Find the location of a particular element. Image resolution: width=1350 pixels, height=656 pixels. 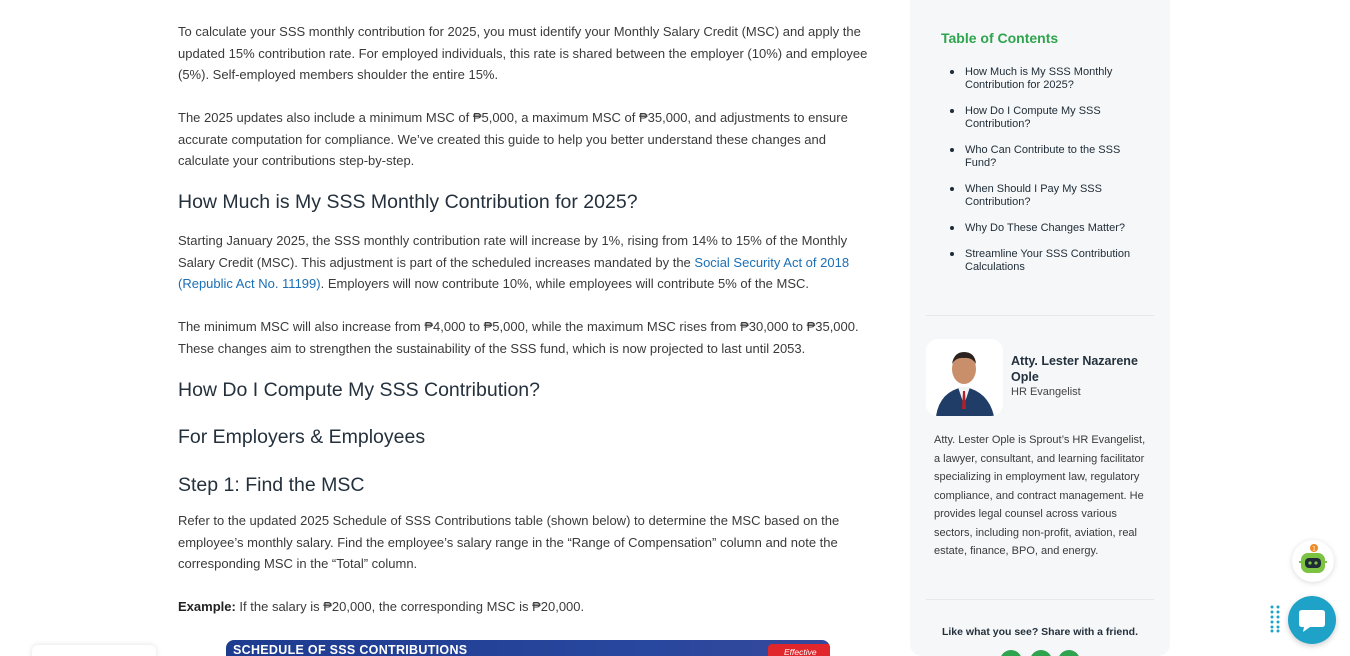

heading-compute: How Do I Compute My SSS Contribution? is located at coordinates (359, 390).